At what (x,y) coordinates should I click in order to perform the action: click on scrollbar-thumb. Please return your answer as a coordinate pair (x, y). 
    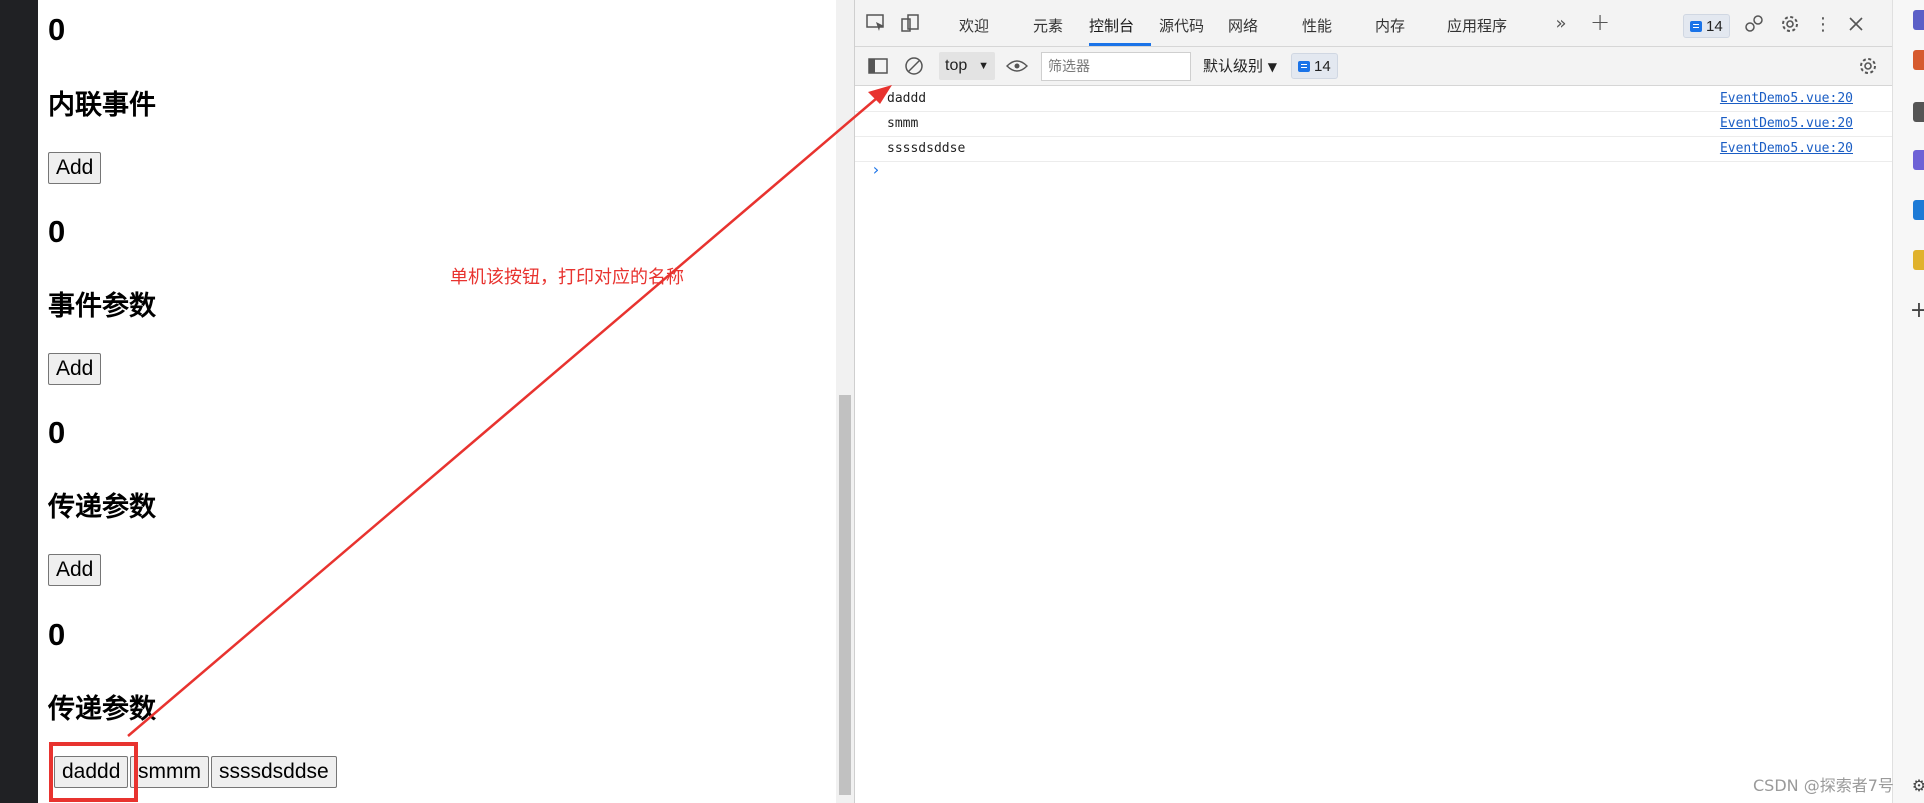
    Looking at the image, I should click on (845, 595).